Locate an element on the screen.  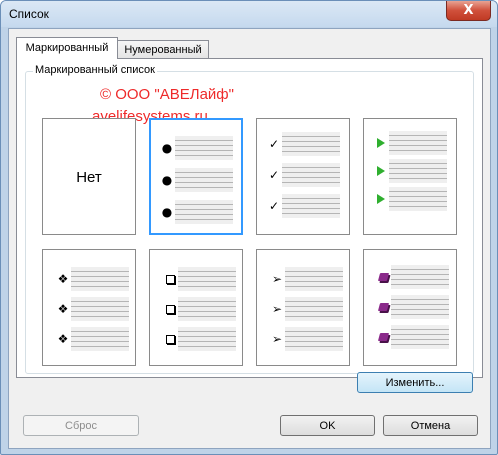
tab-numbered: Нумерованный is located at coordinates (163, 50).